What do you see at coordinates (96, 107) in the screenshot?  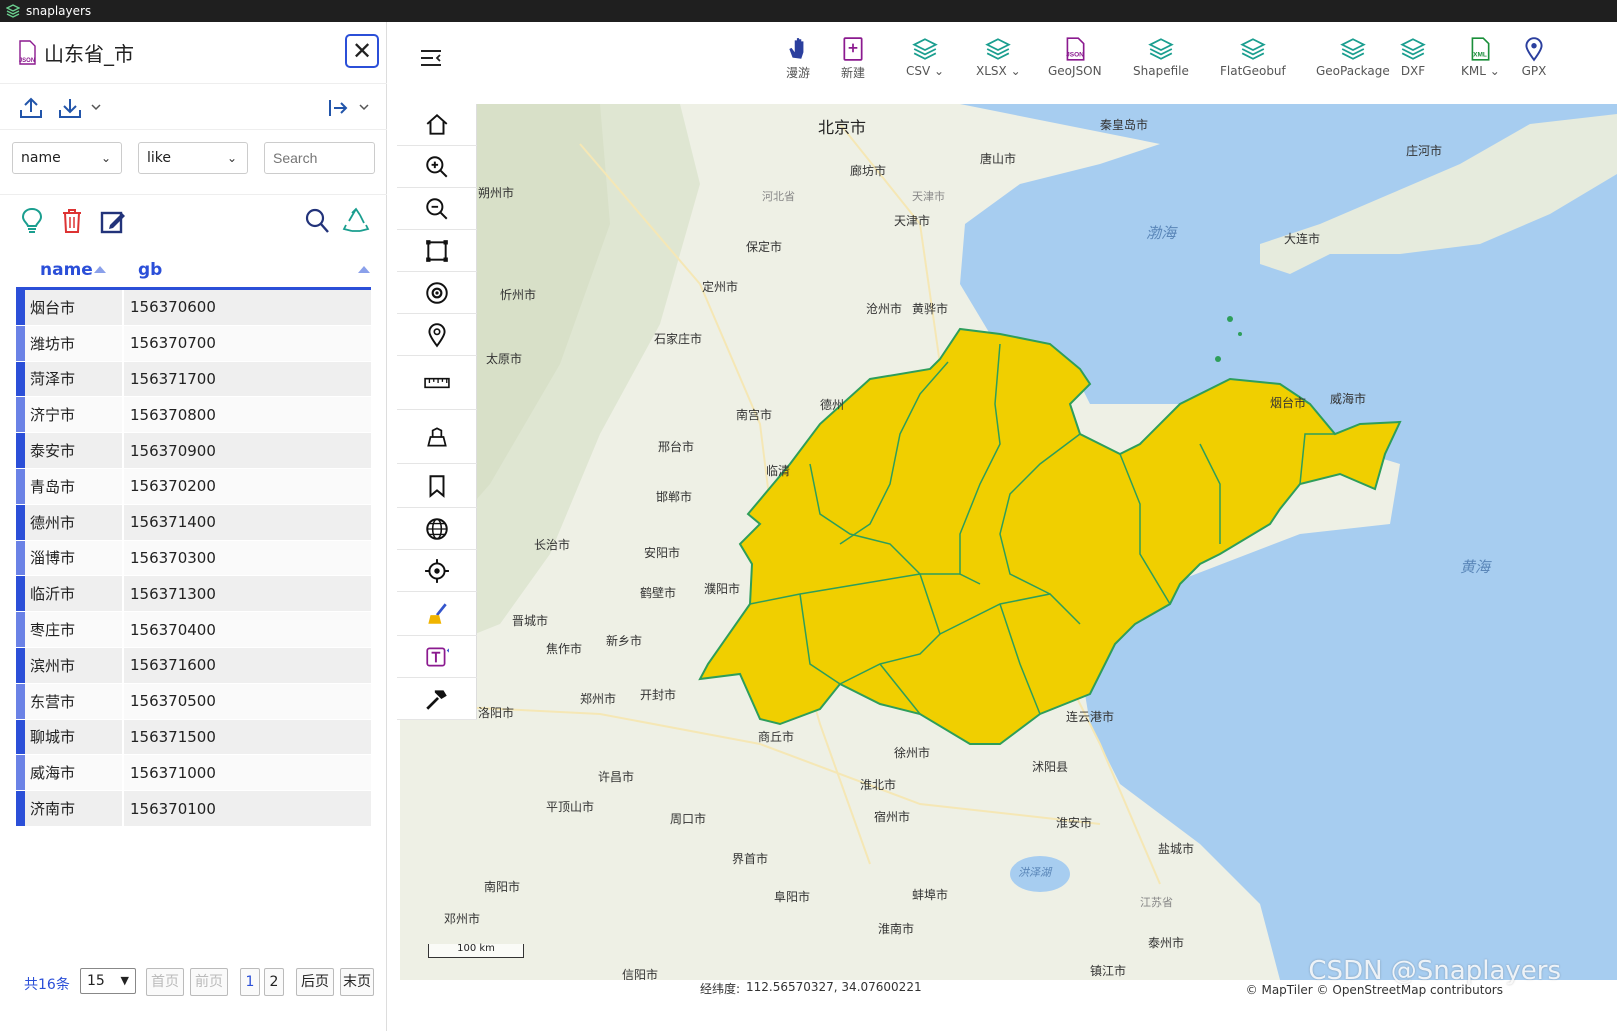 I see `download-menu-chevron-icon` at bounding box center [96, 107].